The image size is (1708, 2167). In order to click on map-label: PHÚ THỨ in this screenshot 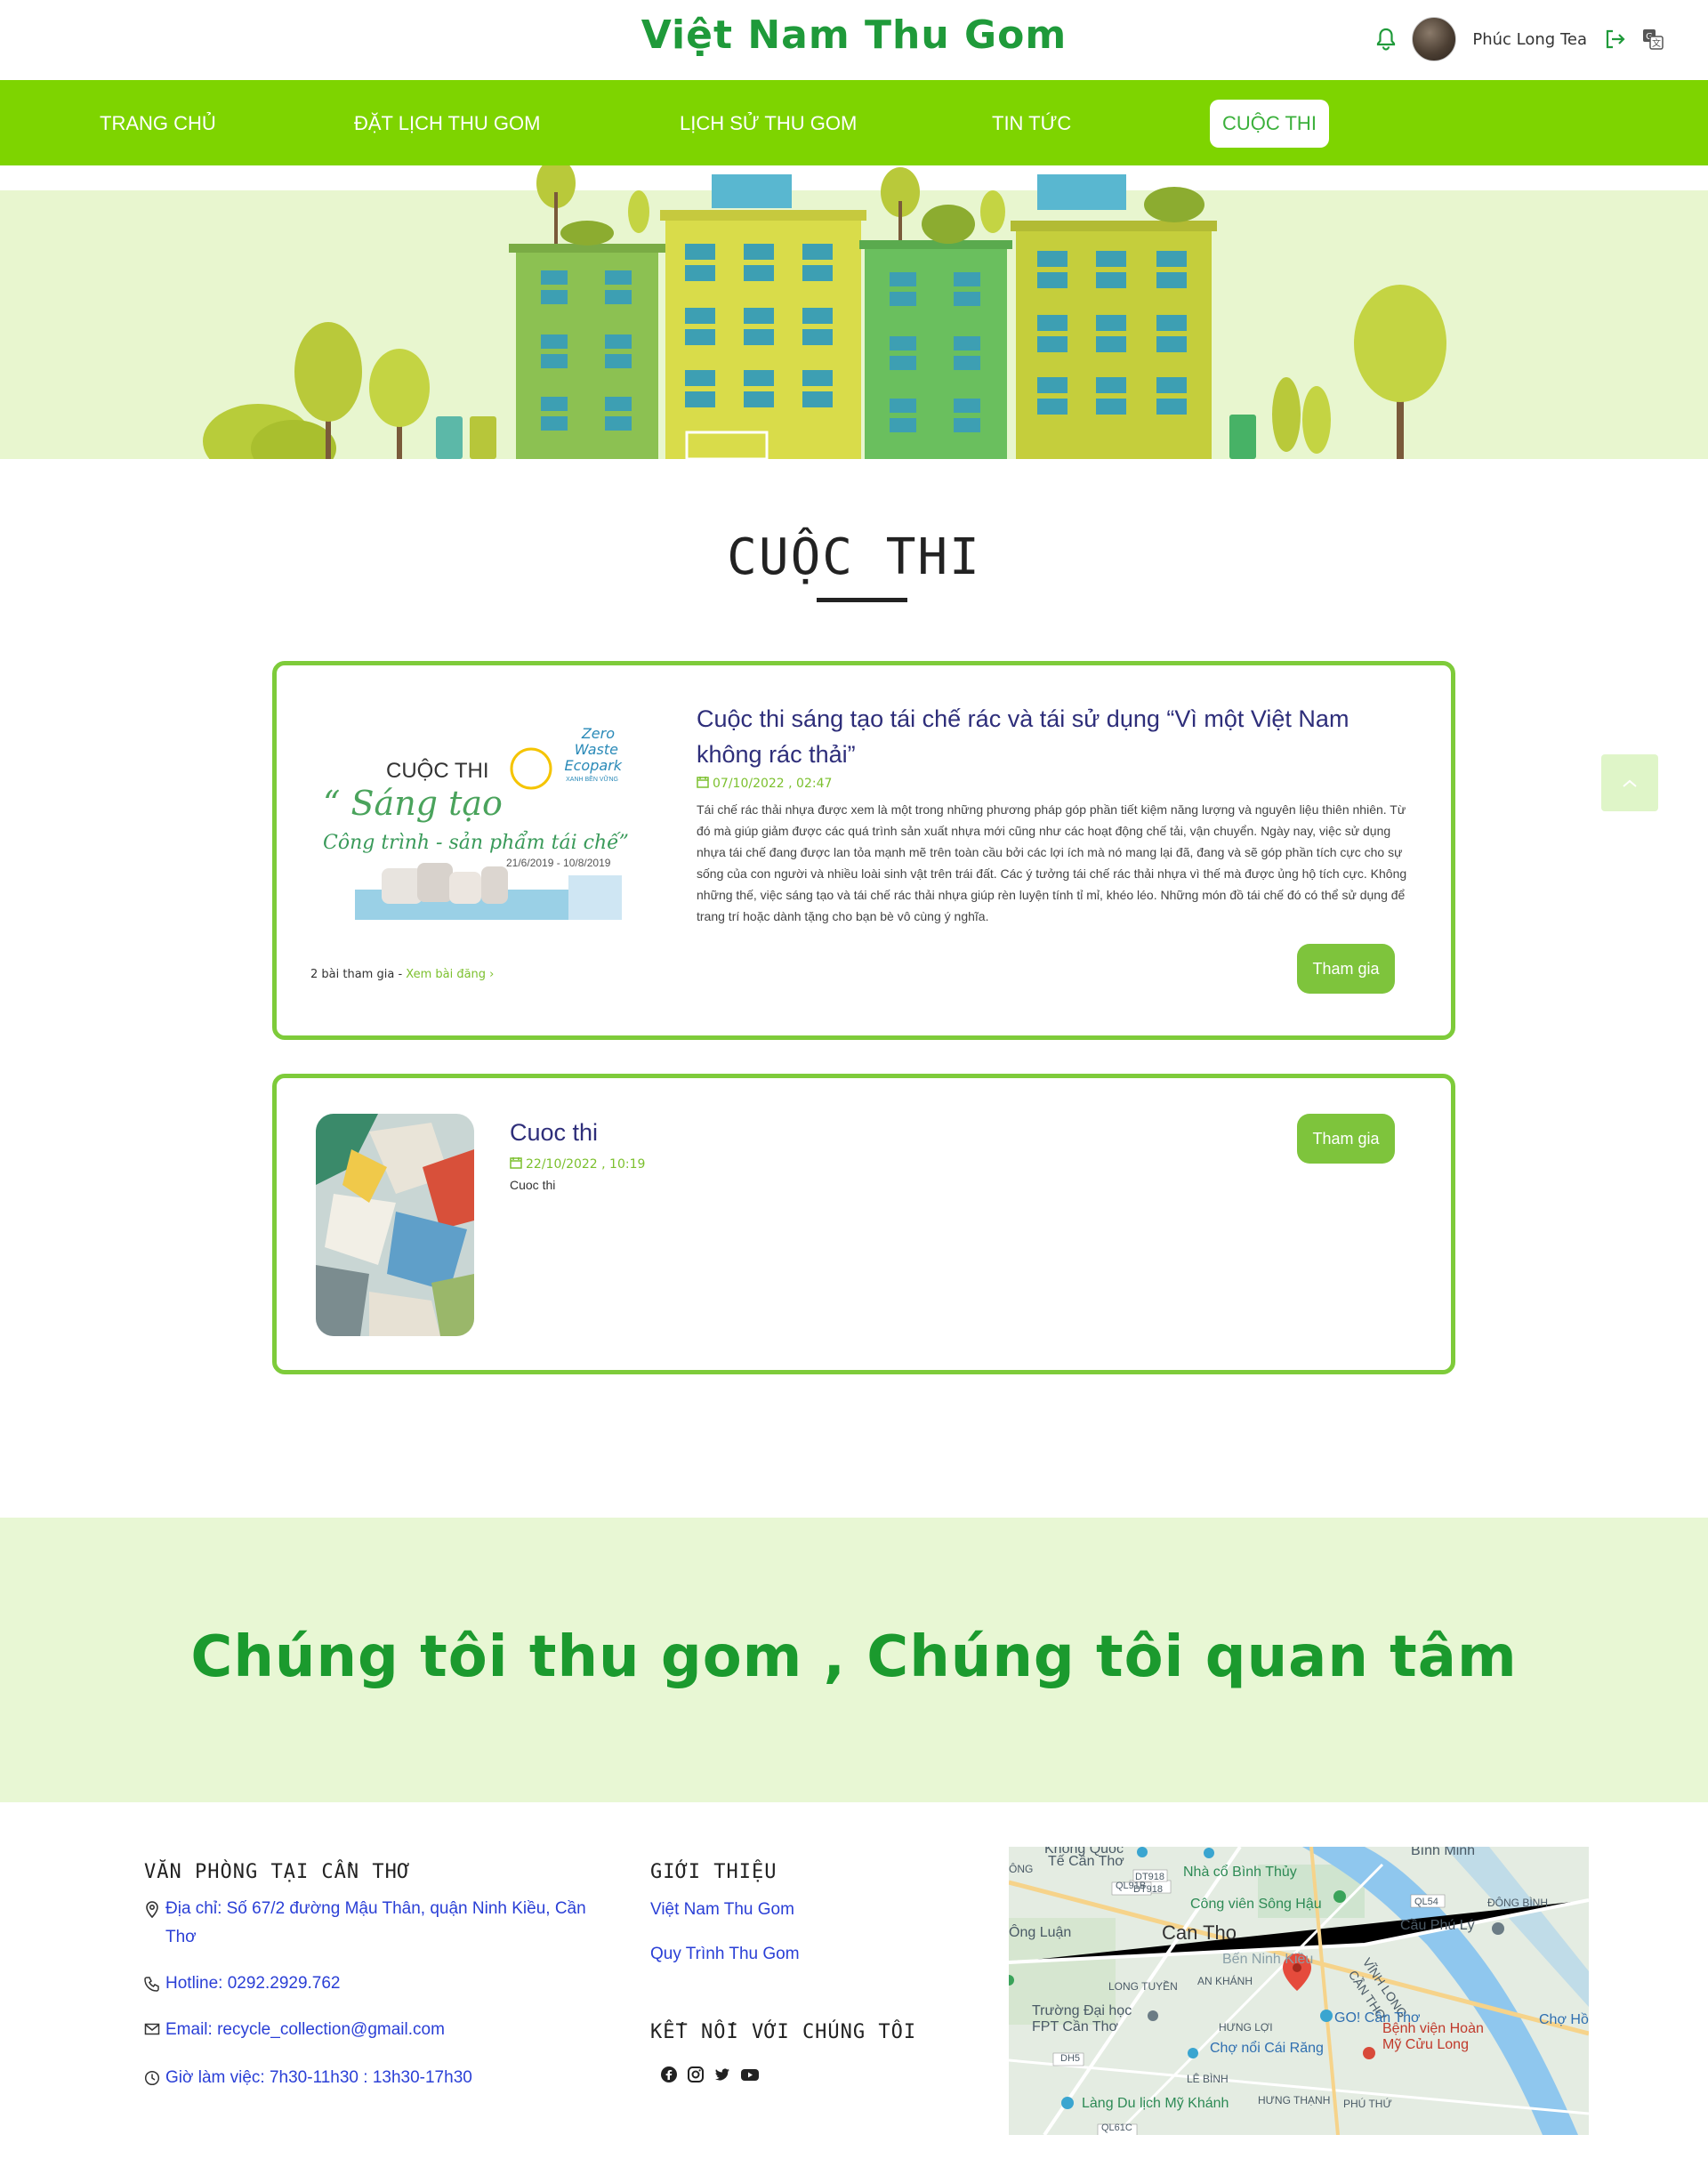, I will do `click(1367, 2104)`.